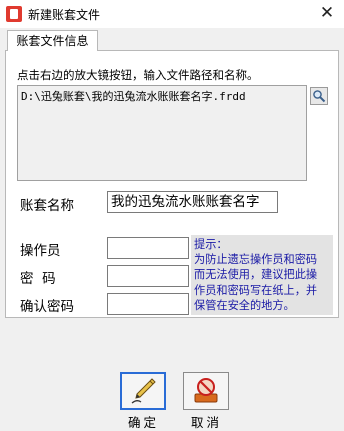 The image size is (344, 431). Describe the element at coordinates (144, 422) in the screenshot. I see `ok-button-label: 确定` at that location.